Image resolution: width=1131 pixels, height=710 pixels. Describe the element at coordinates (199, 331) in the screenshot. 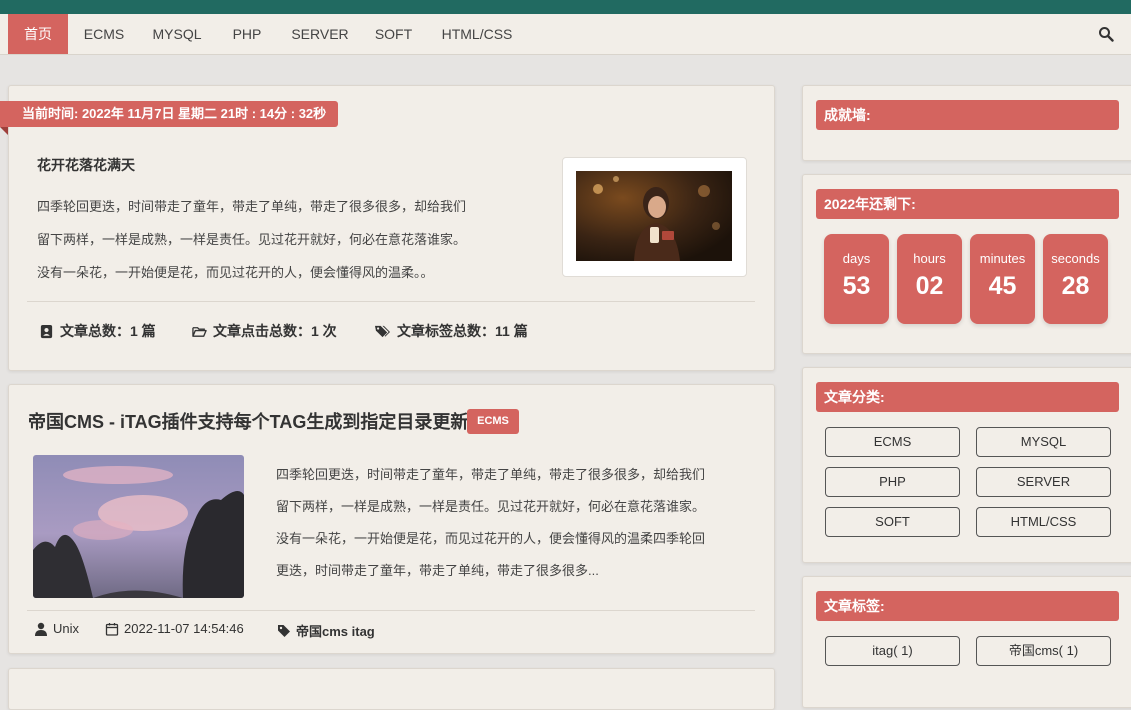

I see `folder-open-icon` at that location.